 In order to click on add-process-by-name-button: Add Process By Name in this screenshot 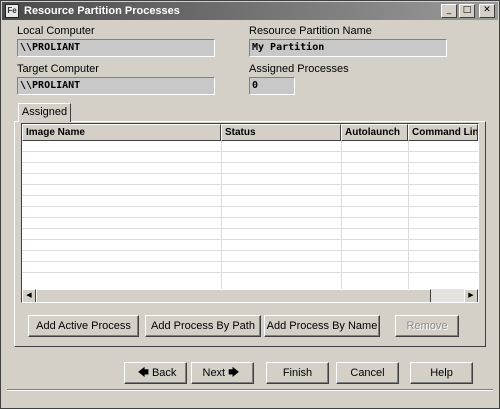, I will do `click(322, 326)`.